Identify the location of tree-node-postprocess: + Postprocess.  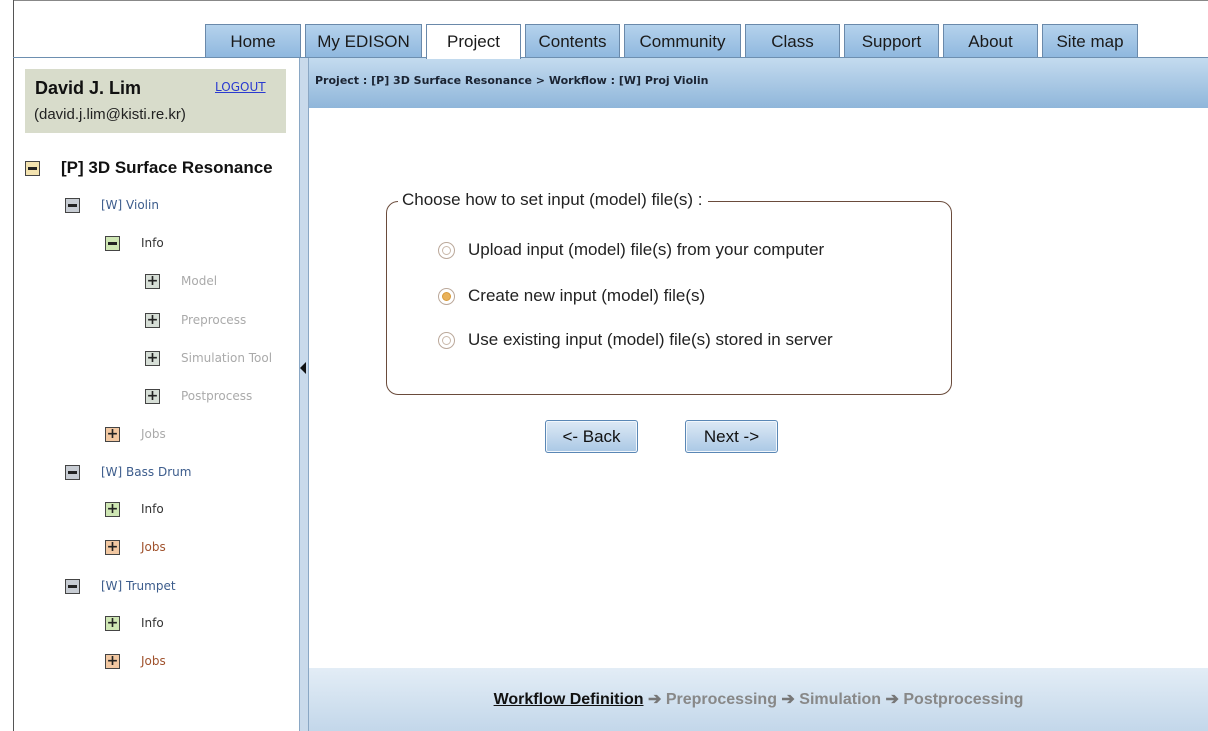
(198, 396).